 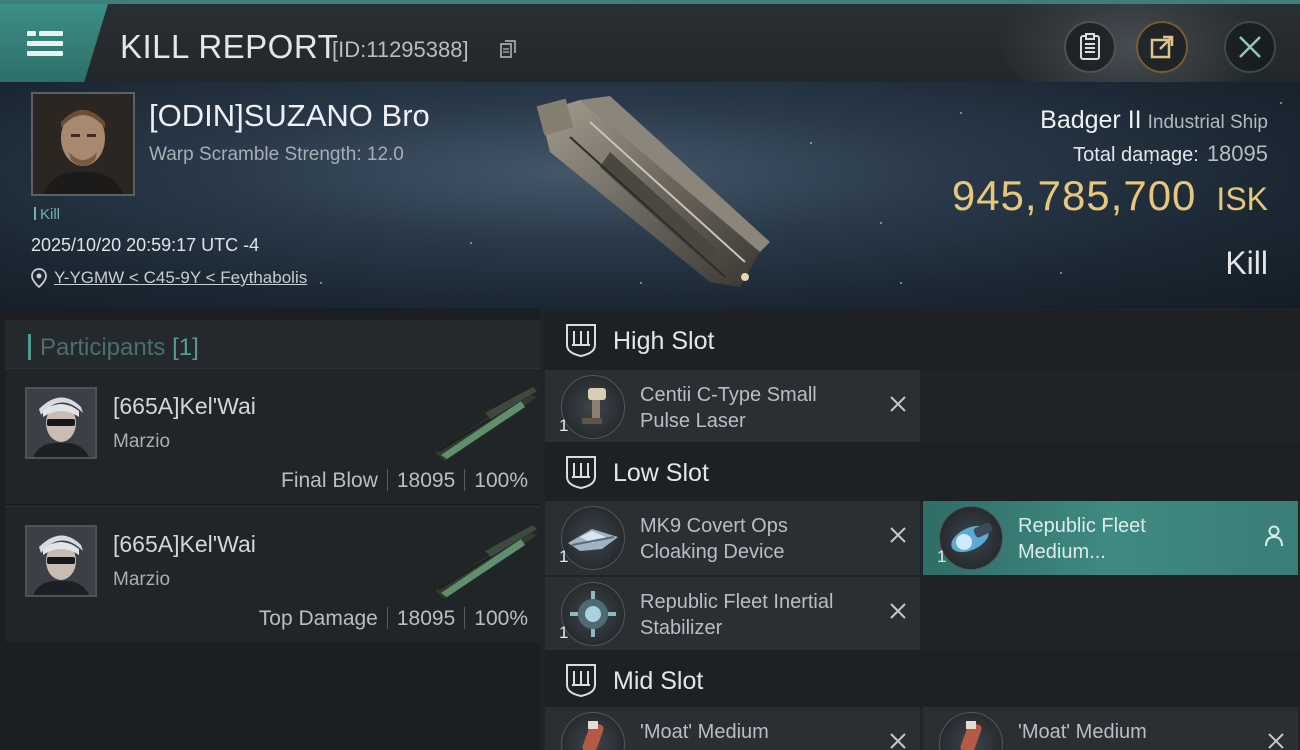 I want to click on module-name: MK9 Covert Ops Cloaking Device, so click(x=714, y=539).